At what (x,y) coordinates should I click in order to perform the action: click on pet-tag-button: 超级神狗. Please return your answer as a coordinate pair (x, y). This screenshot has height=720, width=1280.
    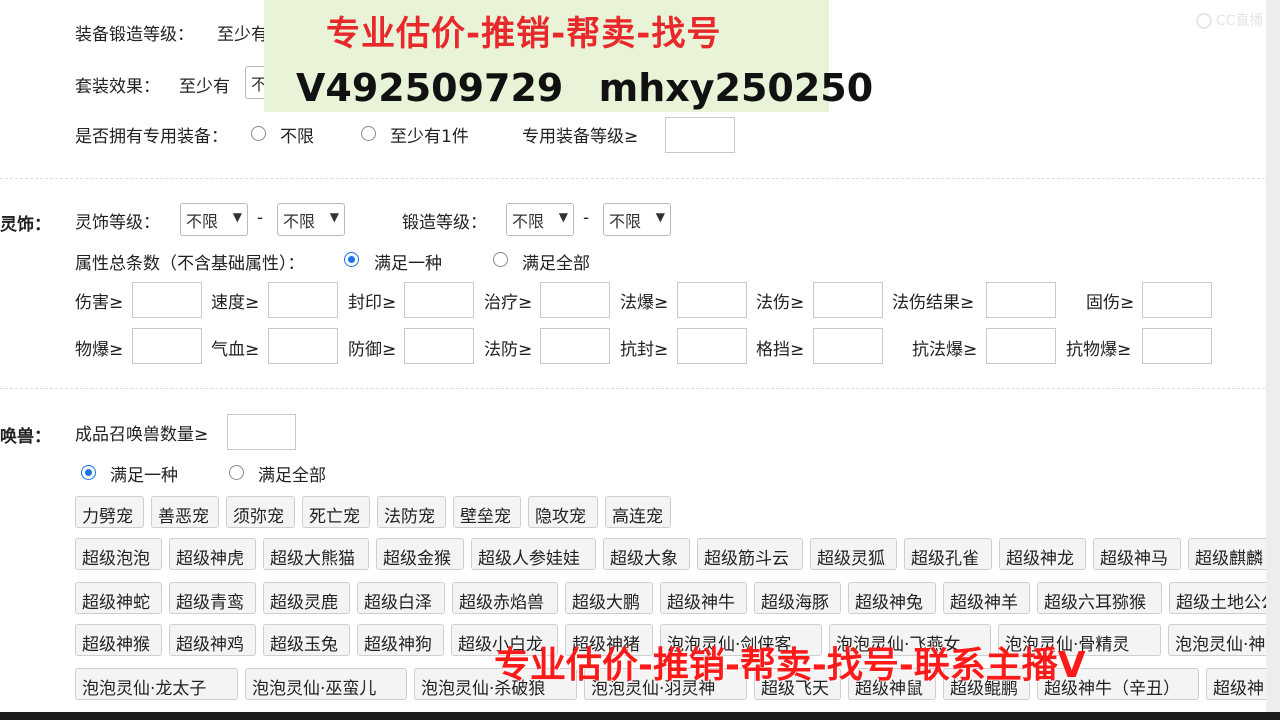
    Looking at the image, I should click on (400, 640).